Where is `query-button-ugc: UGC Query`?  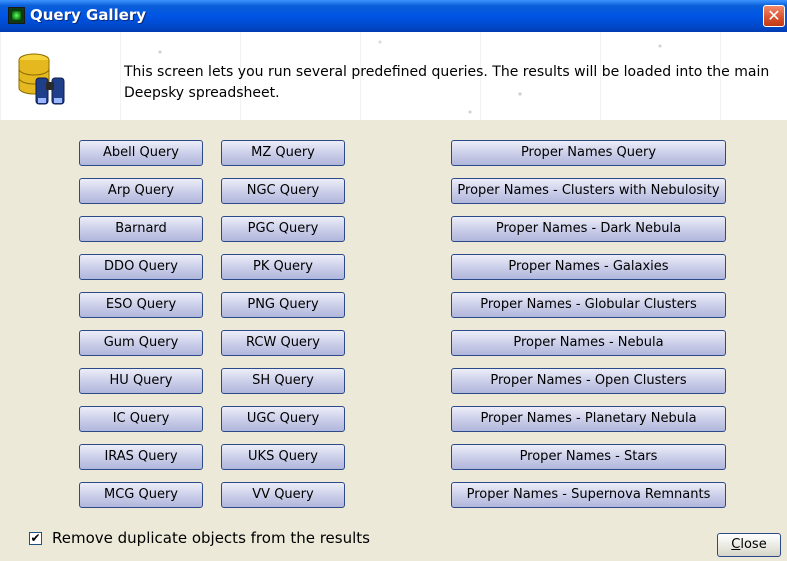 query-button-ugc: UGC Query is located at coordinates (283, 419).